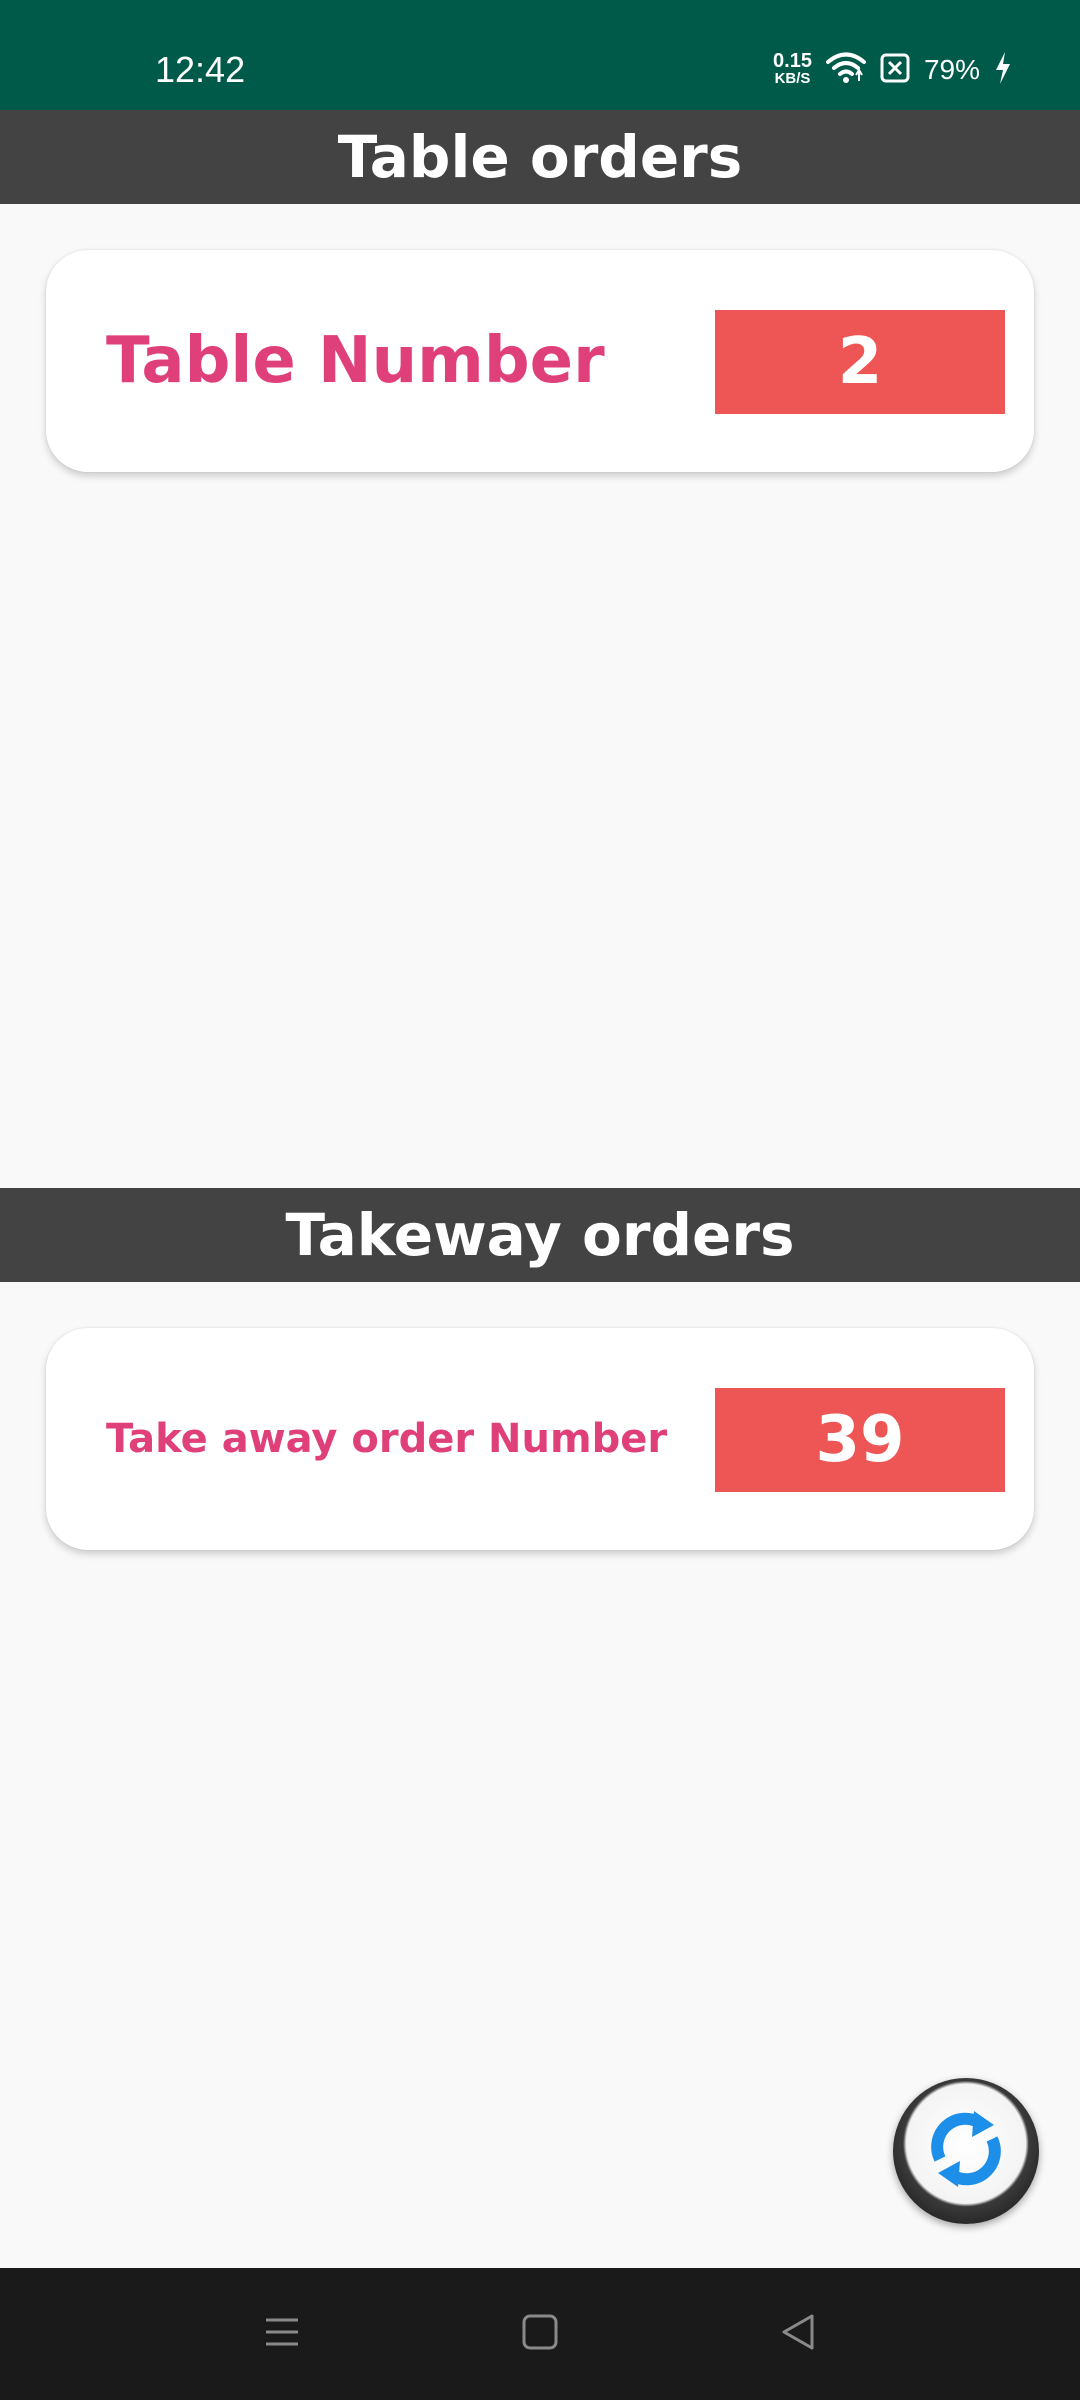 The height and width of the screenshot is (2400, 1080). I want to click on menu-button, so click(282, 2334).